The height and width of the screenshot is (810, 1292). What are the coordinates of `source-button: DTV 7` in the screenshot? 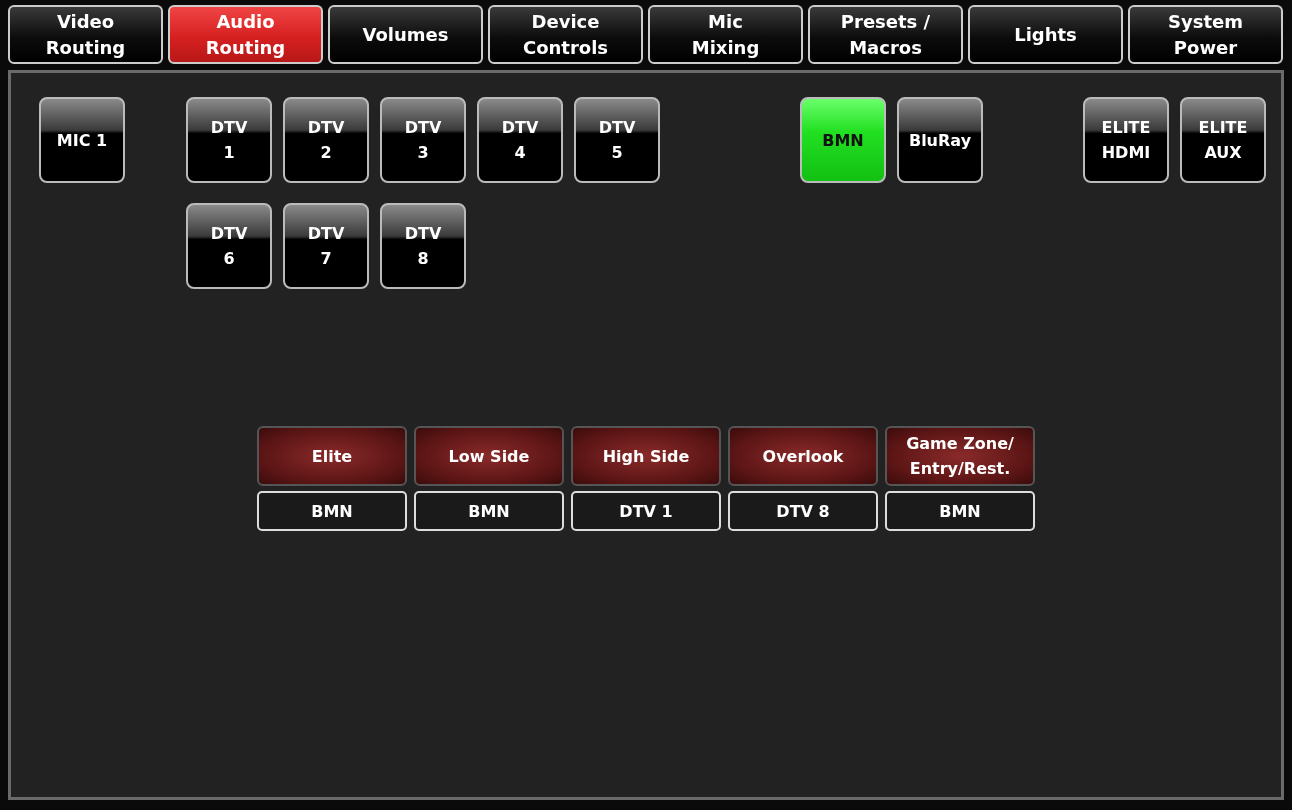 It's located at (326, 246).